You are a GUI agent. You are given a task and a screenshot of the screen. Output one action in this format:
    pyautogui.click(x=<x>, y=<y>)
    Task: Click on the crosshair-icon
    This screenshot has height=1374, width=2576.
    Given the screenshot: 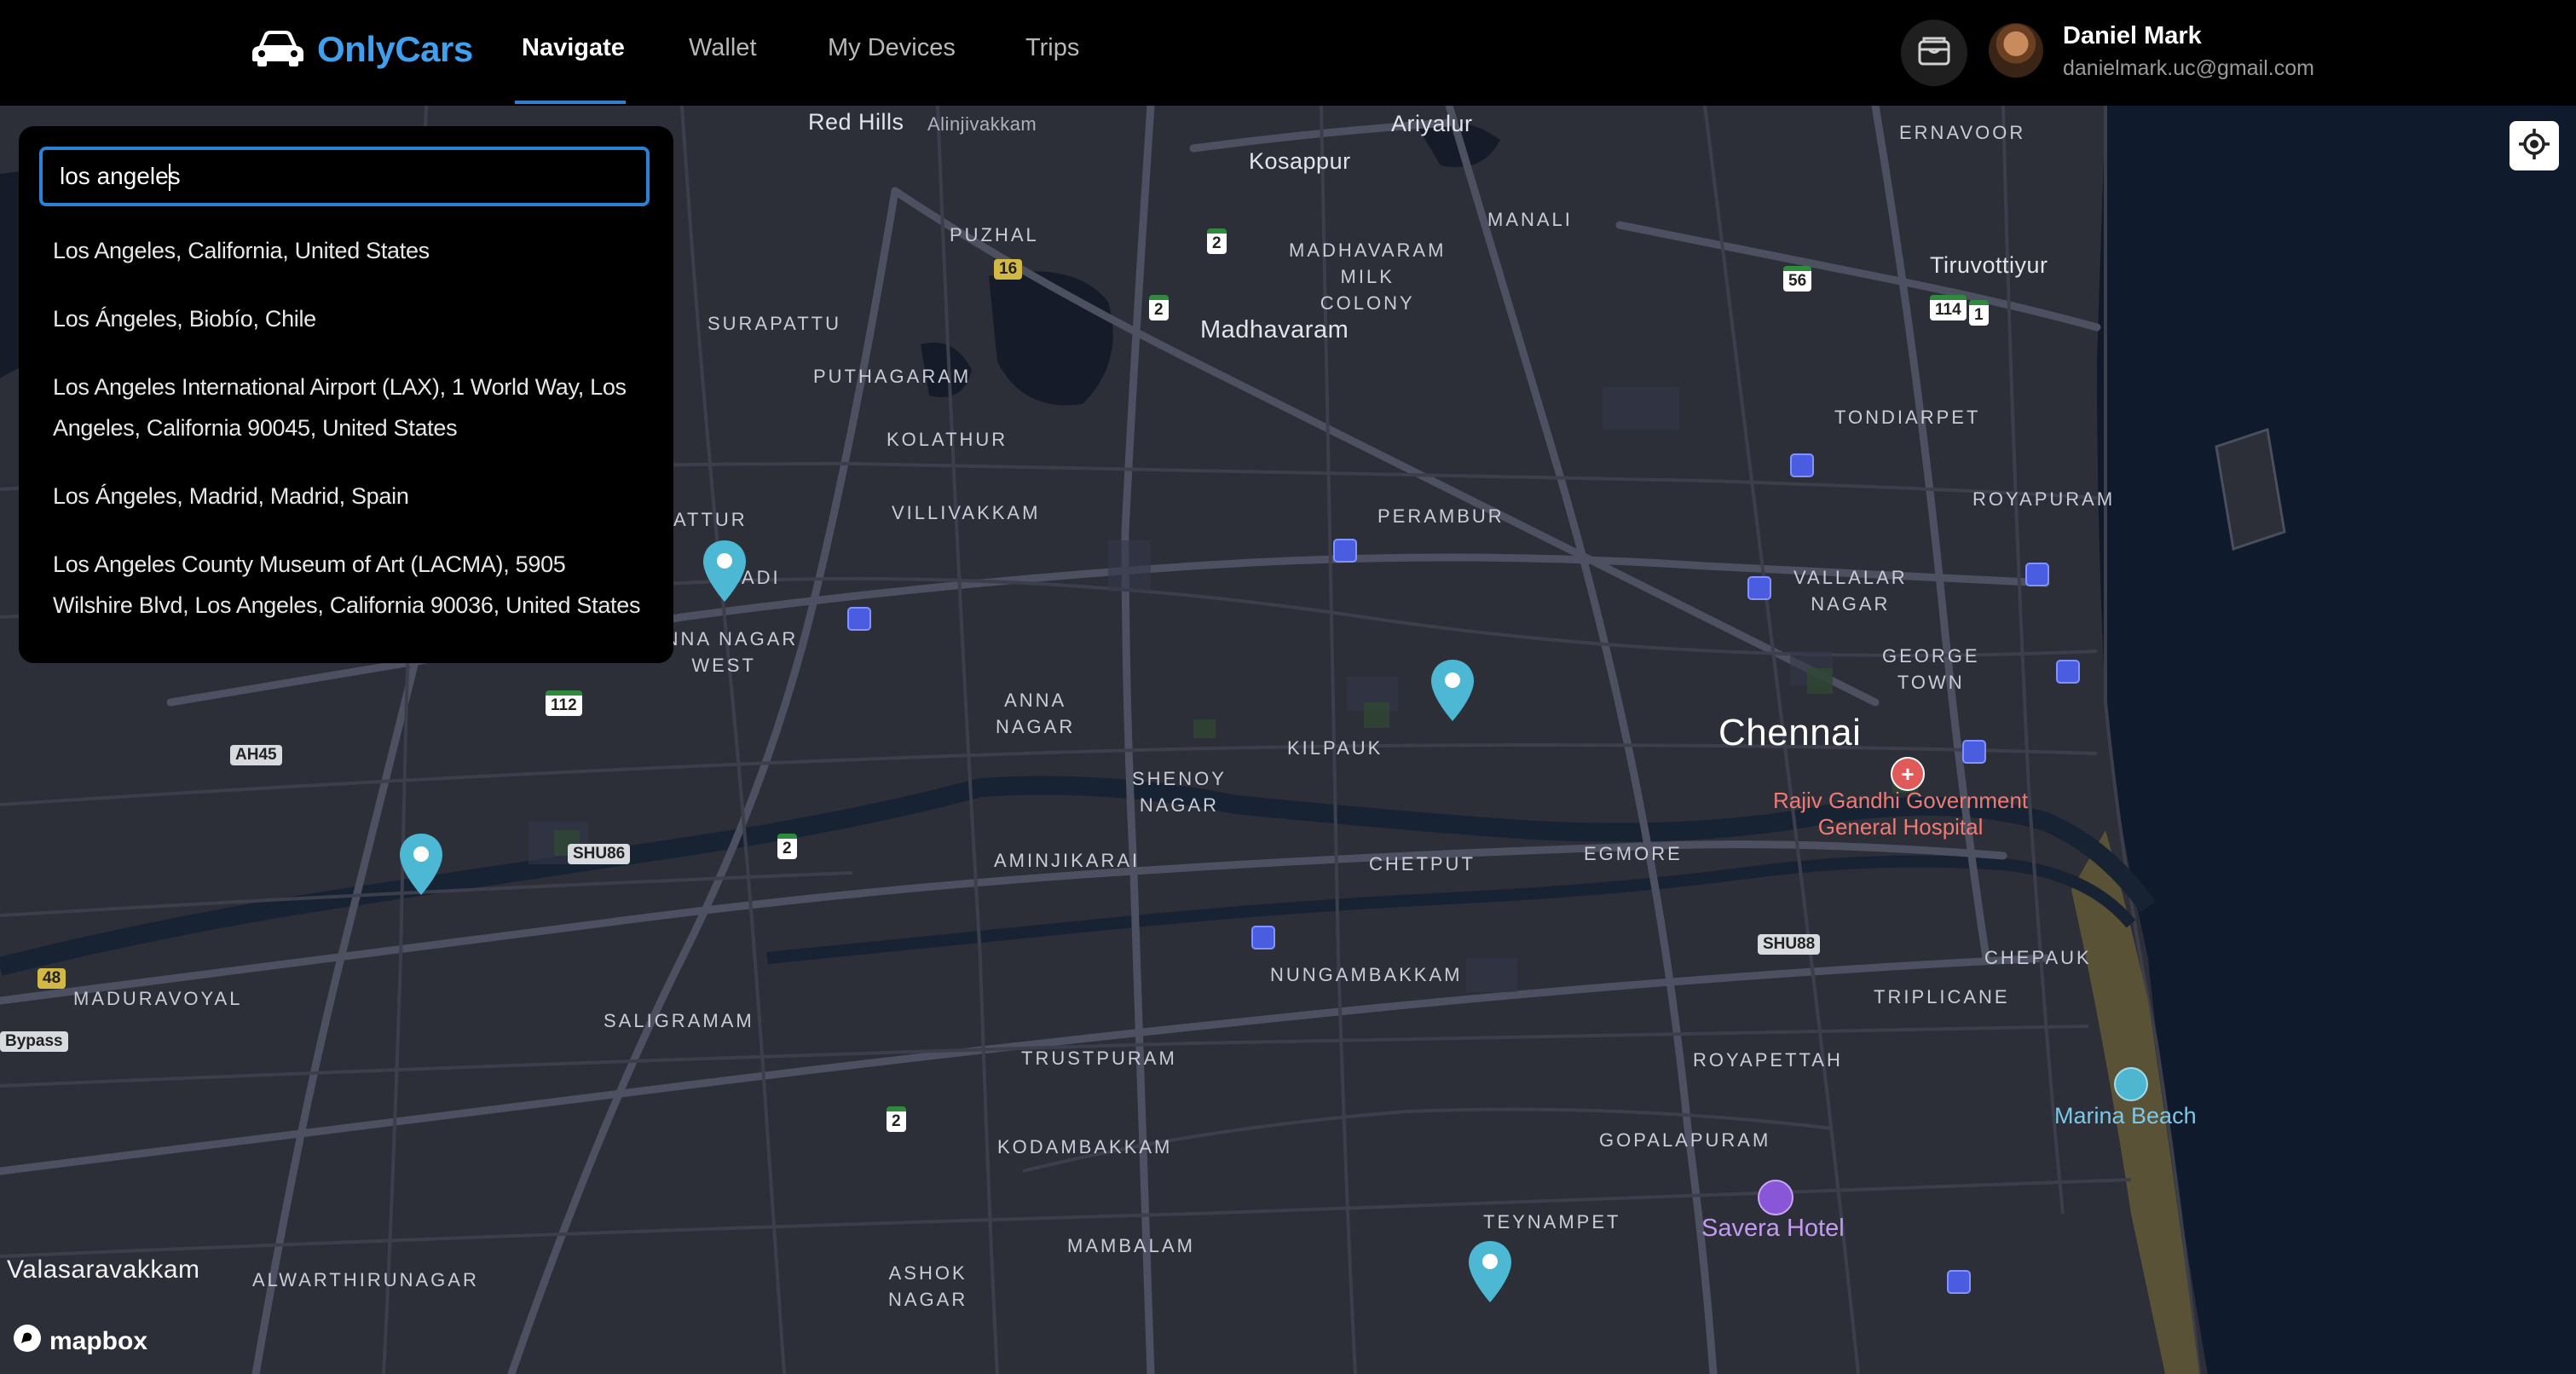 What is the action you would take?
    pyautogui.click(x=2534, y=146)
    